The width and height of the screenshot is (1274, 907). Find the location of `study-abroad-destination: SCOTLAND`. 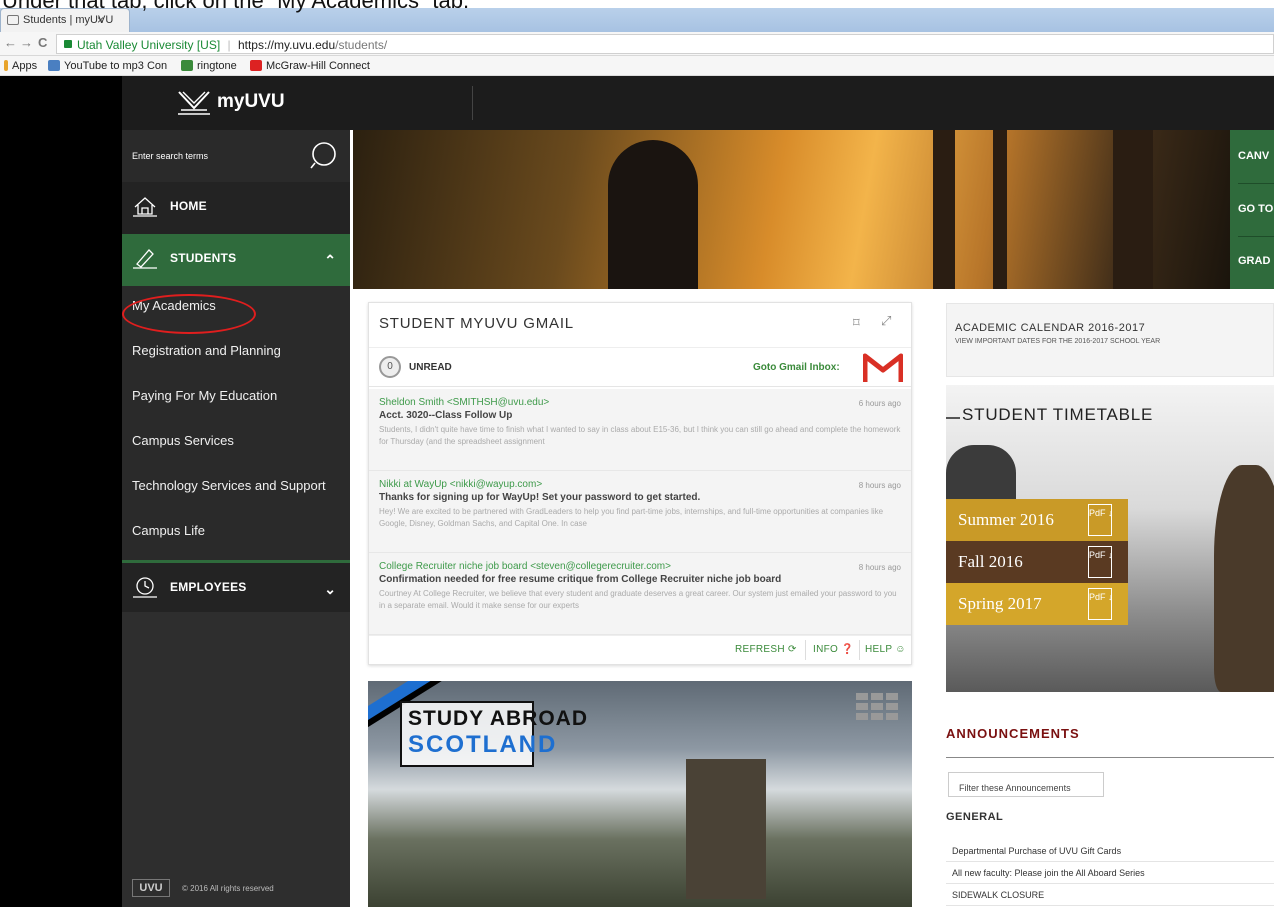

study-abroad-destination: SCOTLAND is located at coordinates (483, 744).